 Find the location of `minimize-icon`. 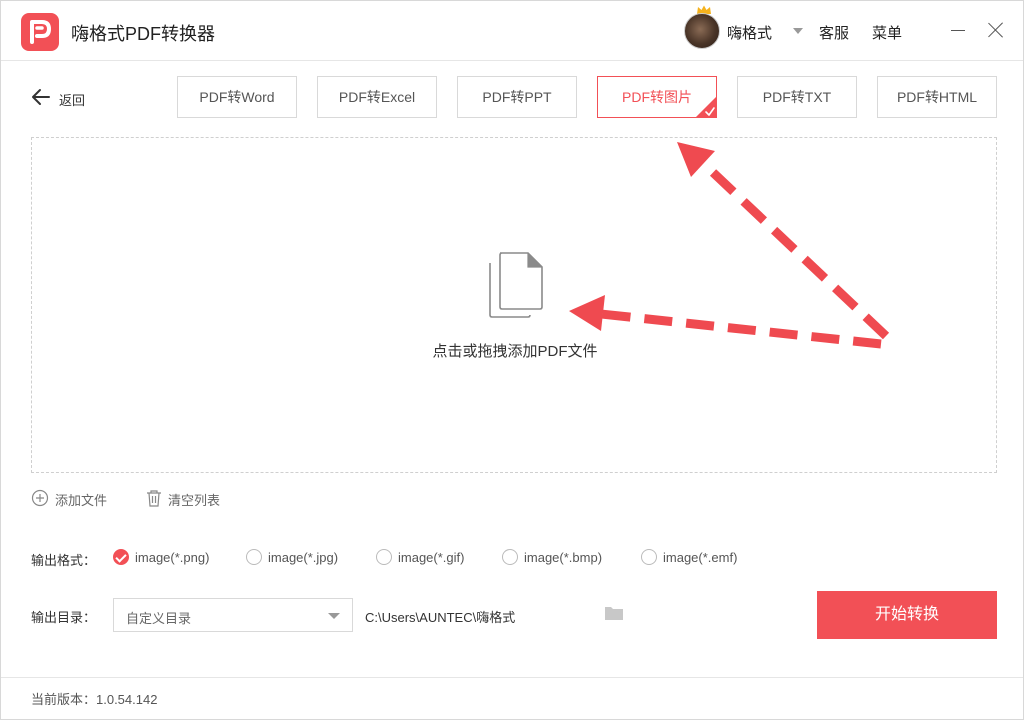

minimize-icon is located at coordinates (958, 30).